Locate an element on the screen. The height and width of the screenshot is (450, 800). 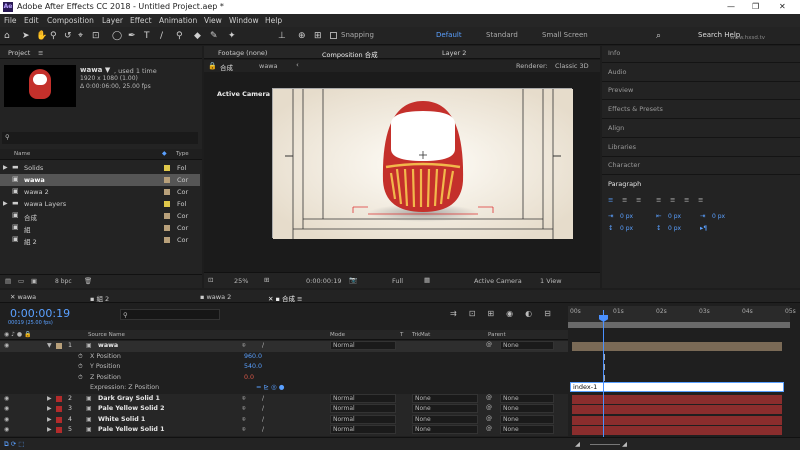
layer-row: ◉ ▶ 4 ▣ White Solid 1 ⍟ / Normal None @ None is located at coordinates (284, 419).